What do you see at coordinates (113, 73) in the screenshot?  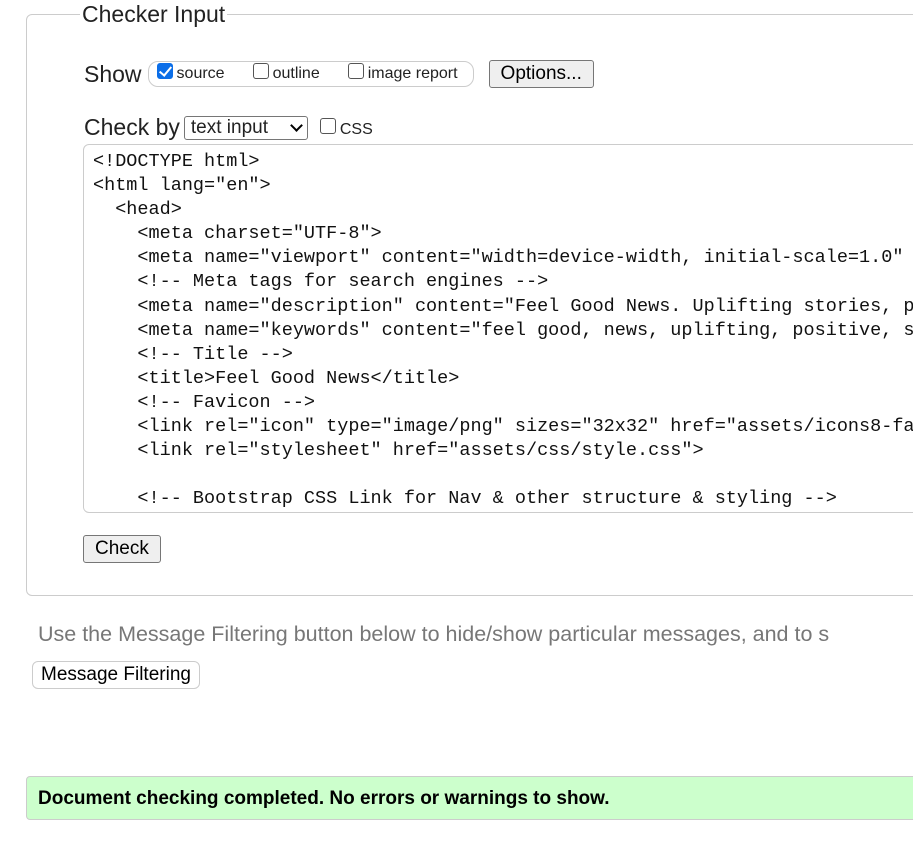 I see `show-label: Show` at bounding box center [113, 73].